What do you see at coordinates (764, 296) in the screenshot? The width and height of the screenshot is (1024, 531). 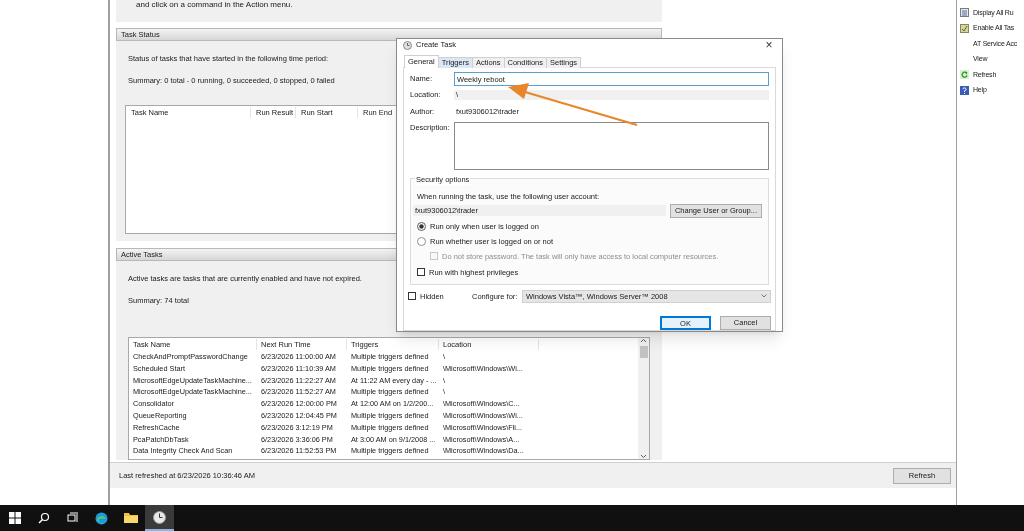 I see `caret-icon` at bounding box center [764, 296].